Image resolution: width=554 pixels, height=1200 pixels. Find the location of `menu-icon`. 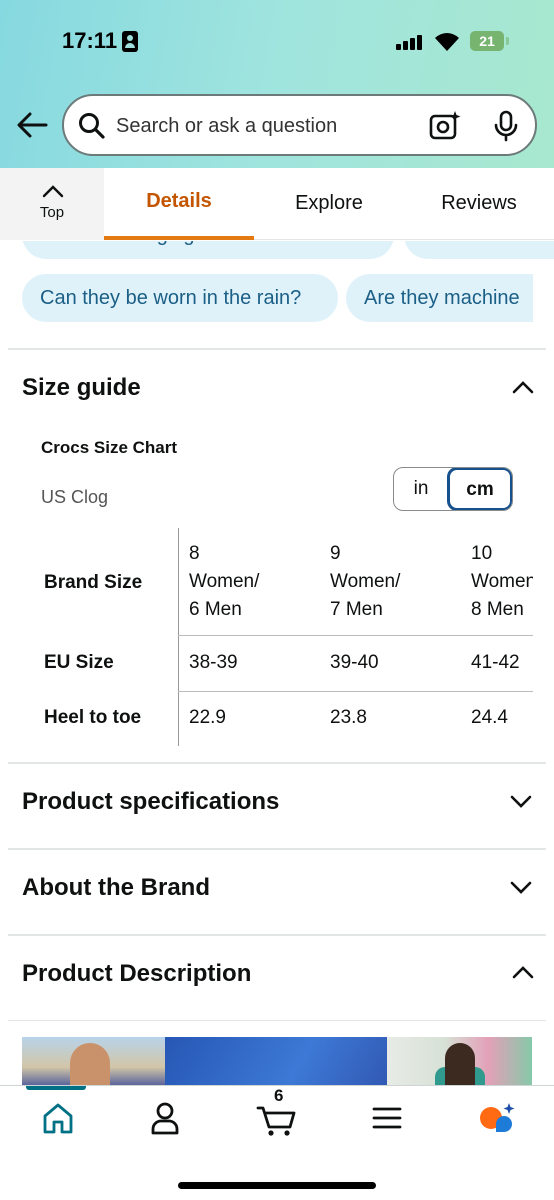

menu-icon is located at coordinates (387, 1118).